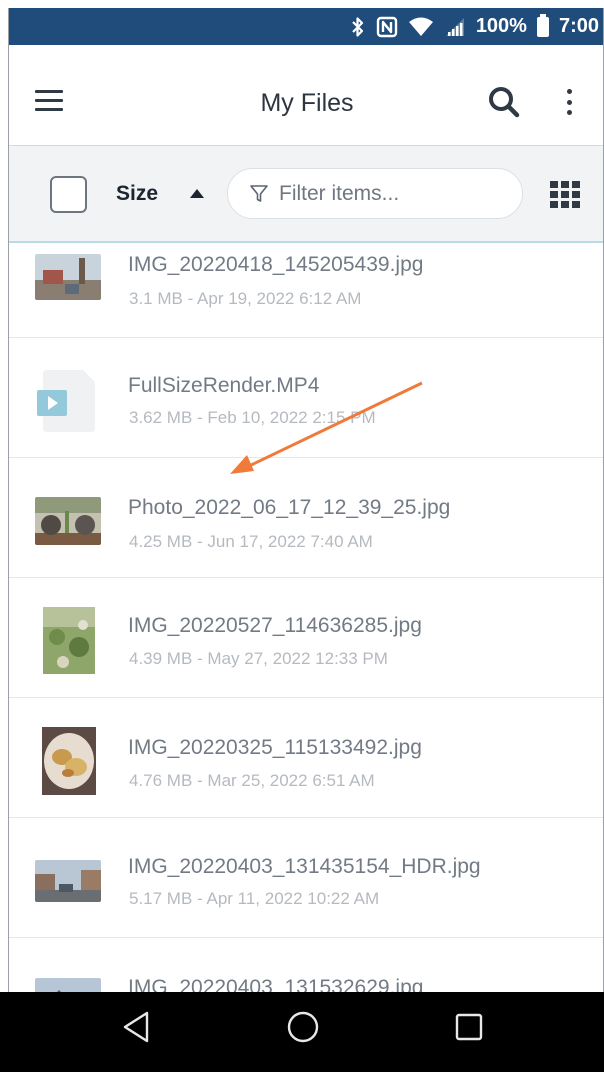 This screenshot has height=1072, width=604. What do you see at coordinates (245, 298) in the screenshot?
I see `file-meta: 3.1 MB - Apr 19, 2022 6:12 AM` at bounding box center [245, 298].